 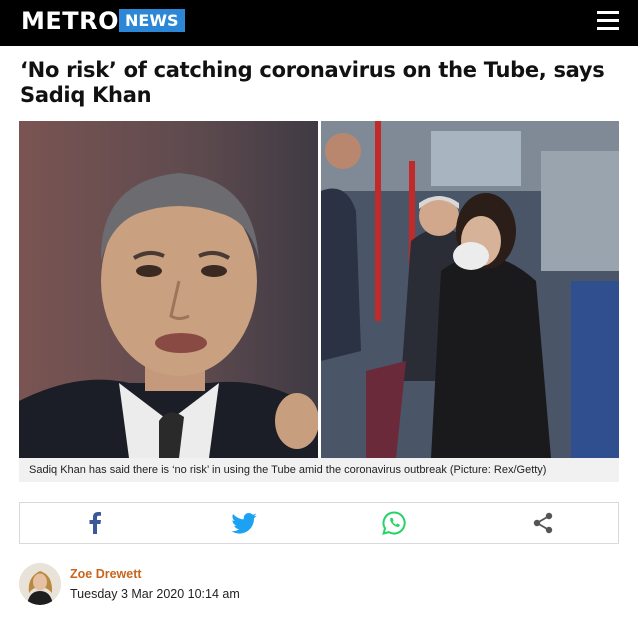 I want to click on twitter-icon, so click(x=244, y=523).